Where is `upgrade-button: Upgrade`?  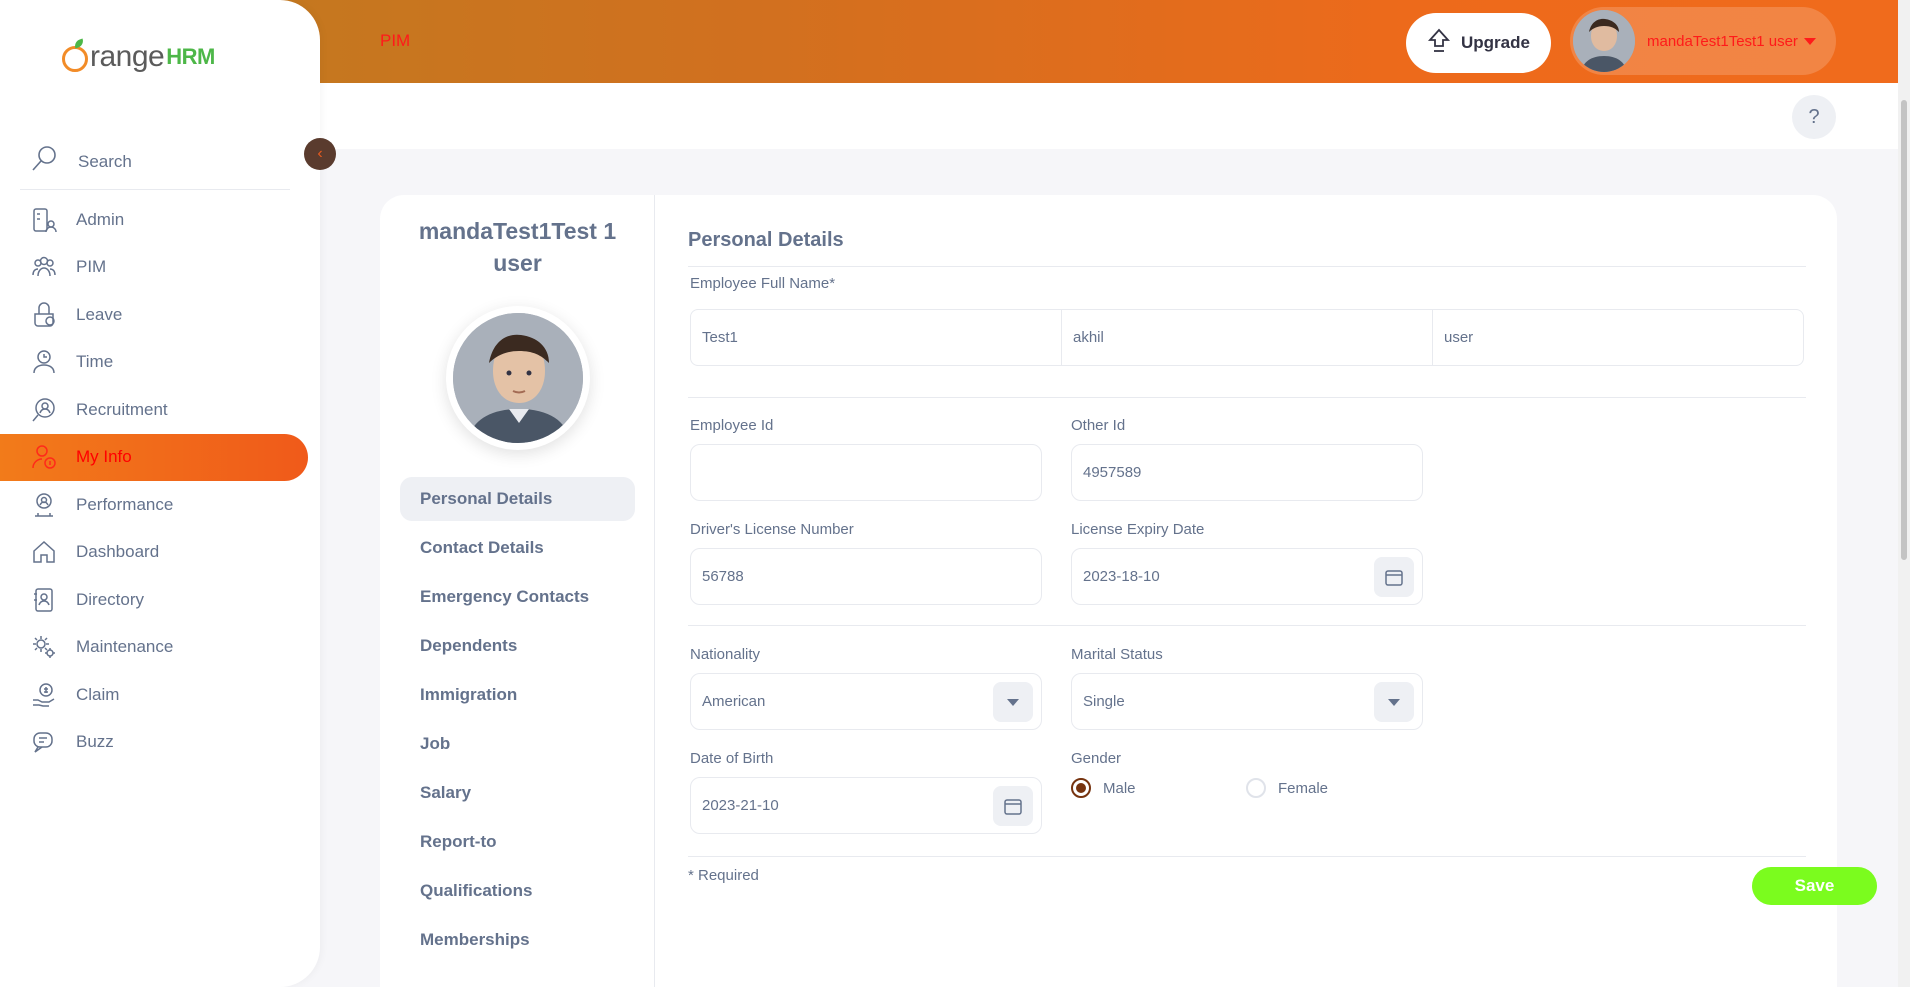 upgrade-button: Upgrade is located at coordinates (1478, 43).